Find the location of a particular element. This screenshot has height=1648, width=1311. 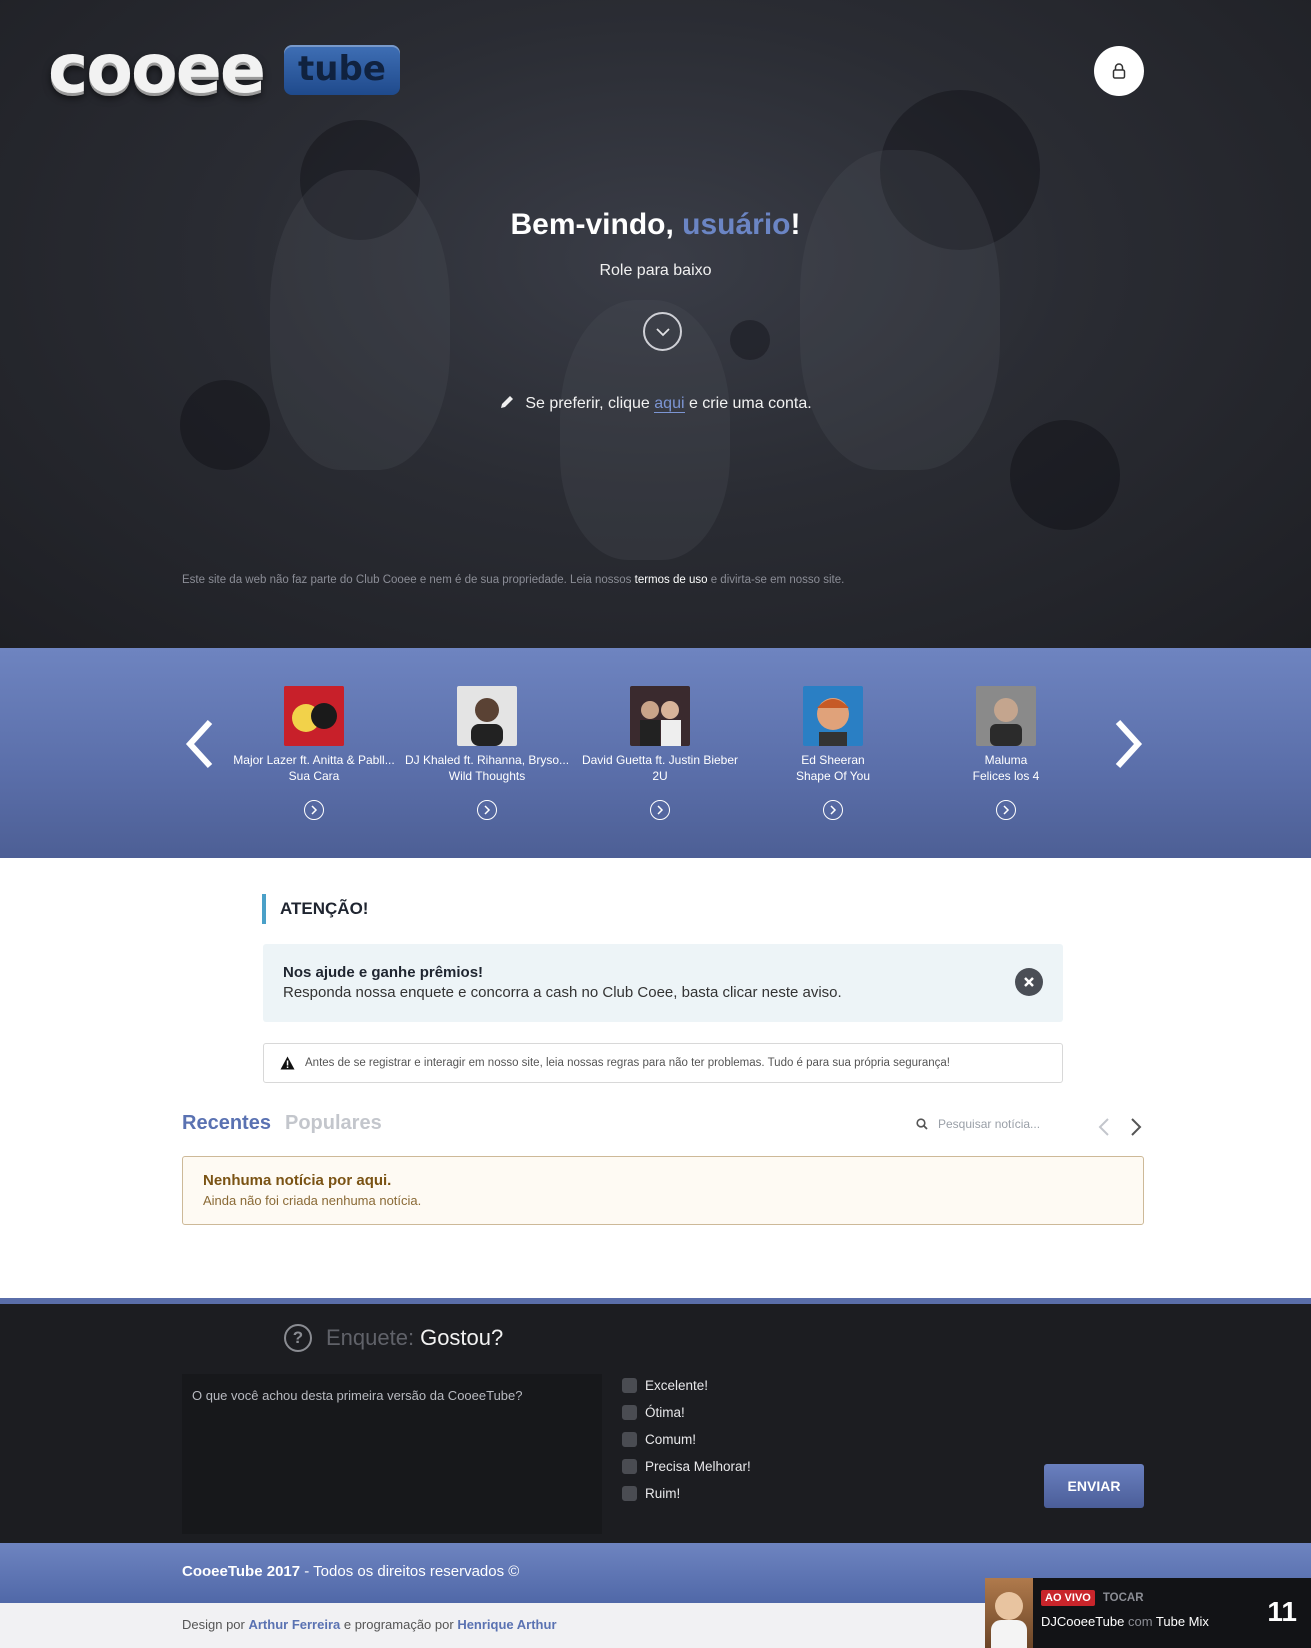

chevron-down-icon is located at coordinates (662, 331).